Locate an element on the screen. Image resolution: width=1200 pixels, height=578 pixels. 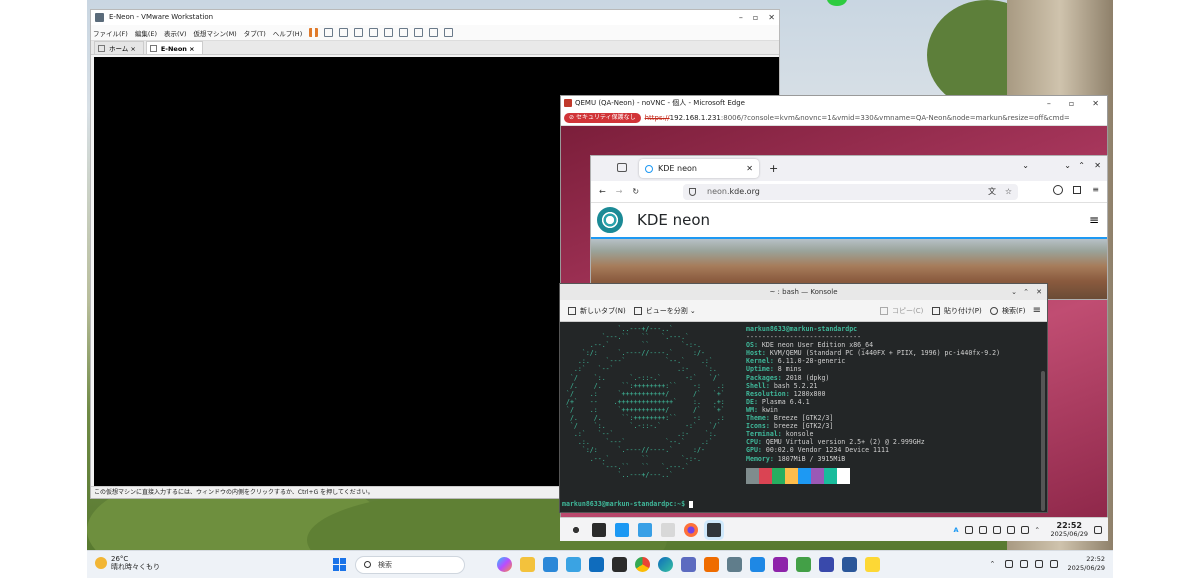
battery-icon is located at coordinates (1053, 564).